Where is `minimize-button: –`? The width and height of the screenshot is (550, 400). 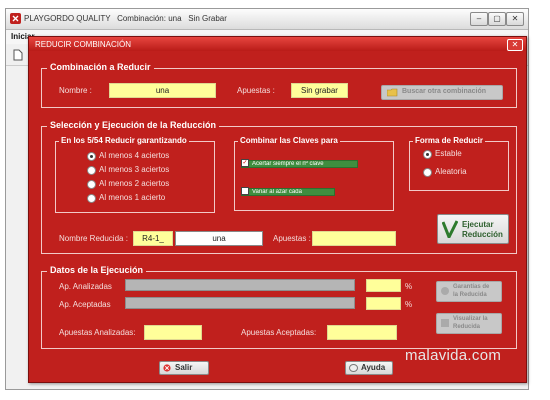
minimize-button: – is located at coordinates (479, 19).